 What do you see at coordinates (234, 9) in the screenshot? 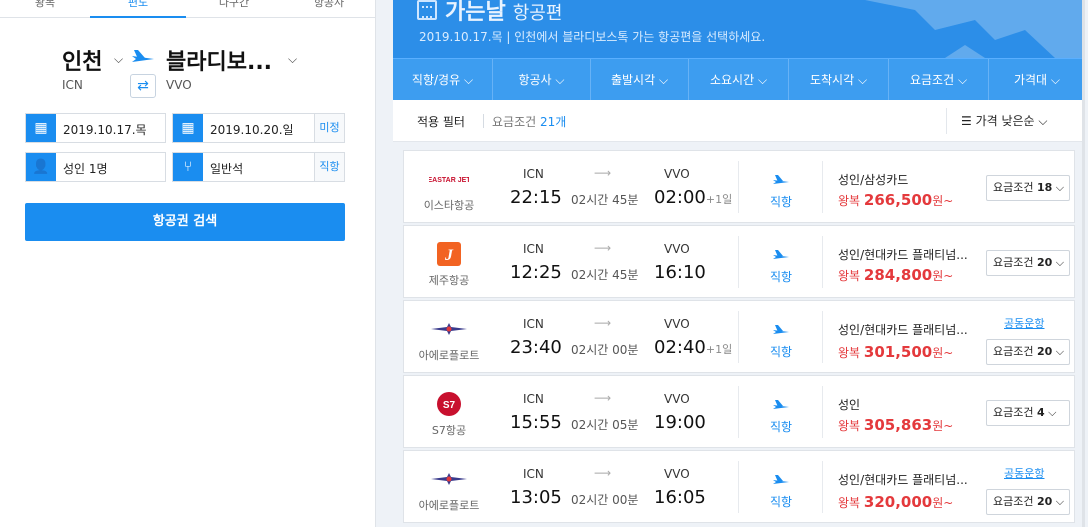
I see `tab-multi: 다구간` at bounding box center [234, 9].